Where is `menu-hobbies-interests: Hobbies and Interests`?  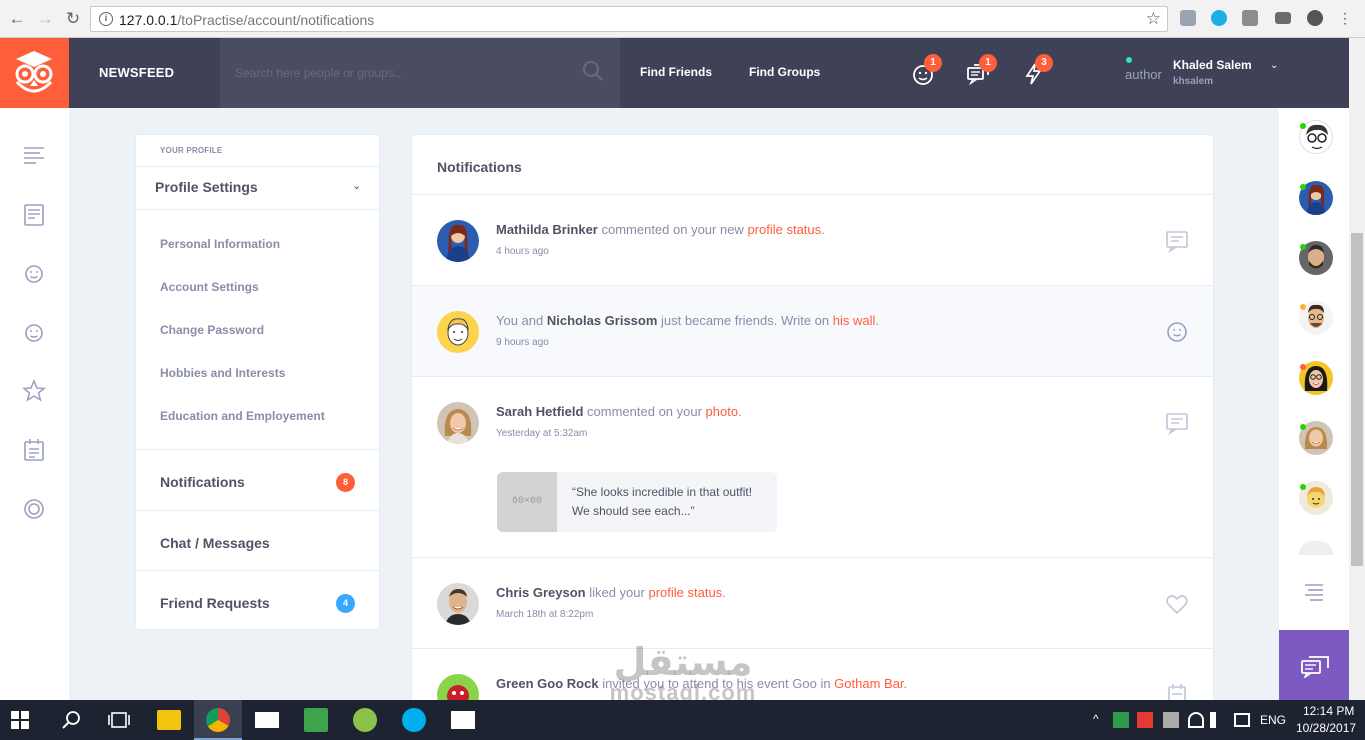 menu-hobbies-interests: Hobbies and Interests is located at coordinates (222, 373).